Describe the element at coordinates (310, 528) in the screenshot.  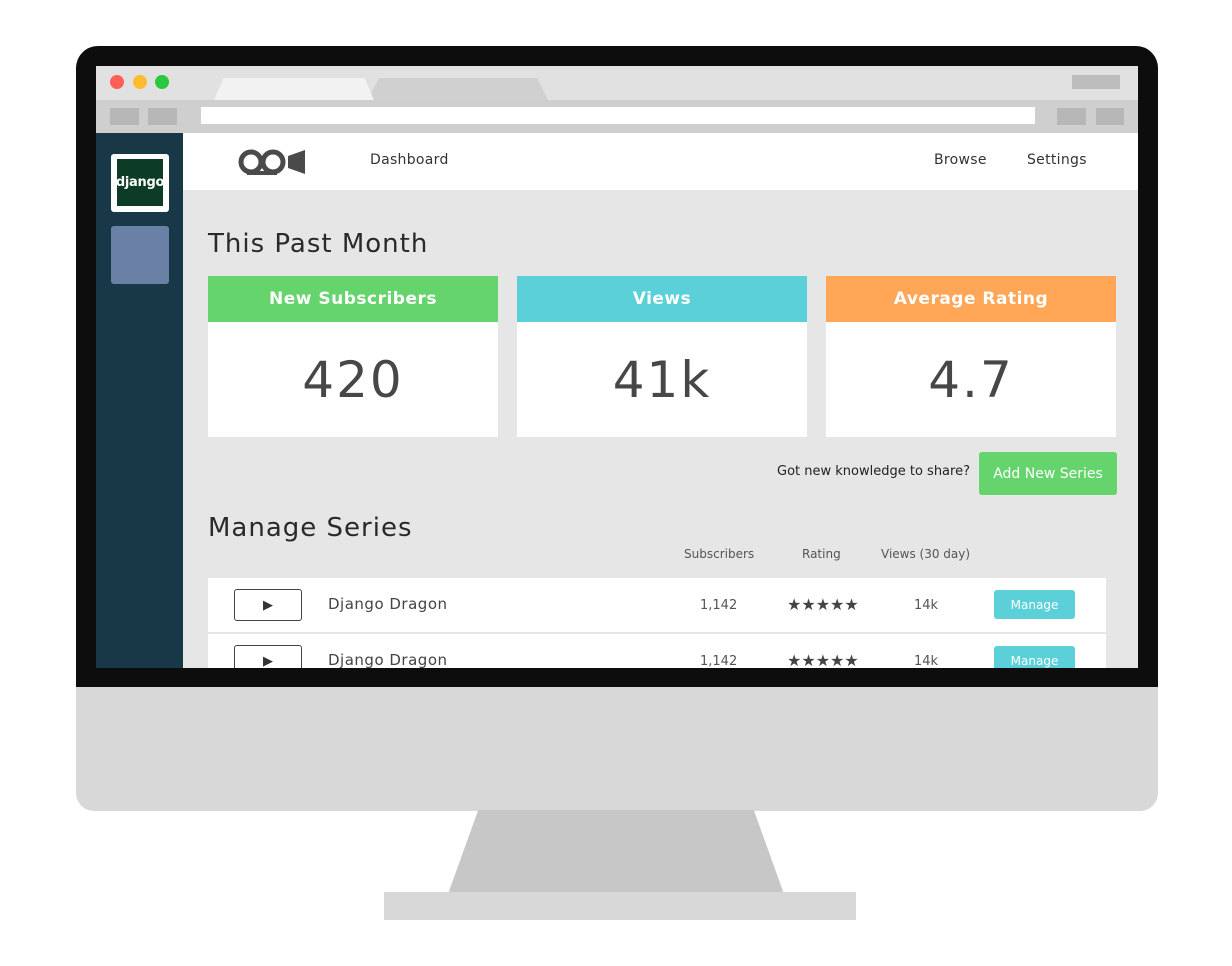
I see `manage-series-title: Manage Series` at that location.